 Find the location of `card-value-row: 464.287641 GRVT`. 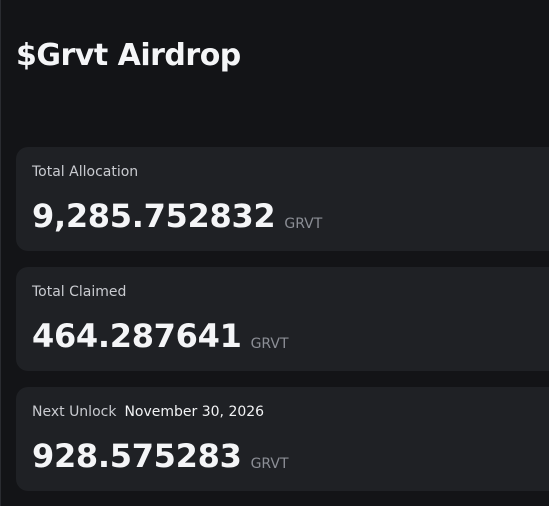

card-value-row: 464.287641 GRVT is located at coordinates (160, 336).